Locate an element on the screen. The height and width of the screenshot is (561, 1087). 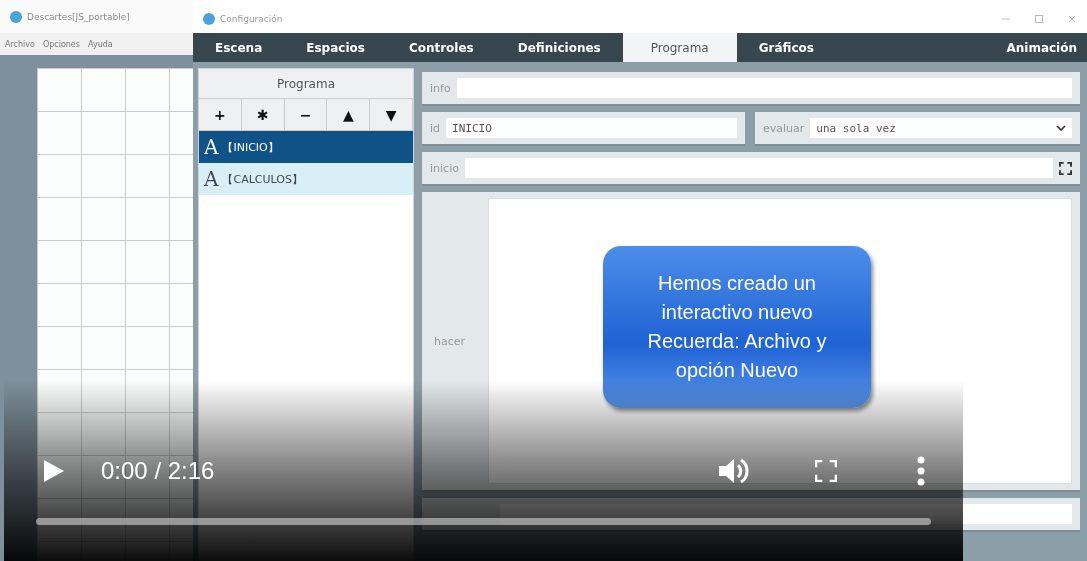
tab: Animación is located at coordinates (1035, 47).